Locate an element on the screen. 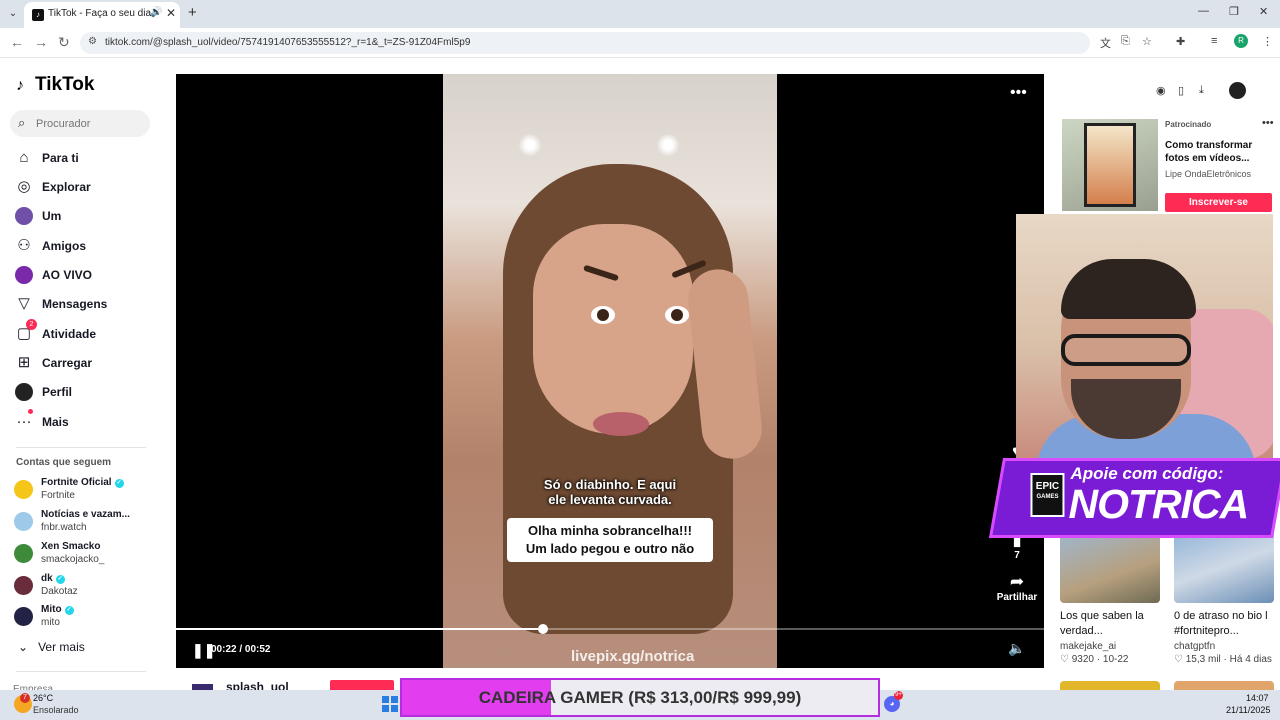 This screenshot has width=1280, height=720. minimize-icon: — is located at coordinates (1203, 11).